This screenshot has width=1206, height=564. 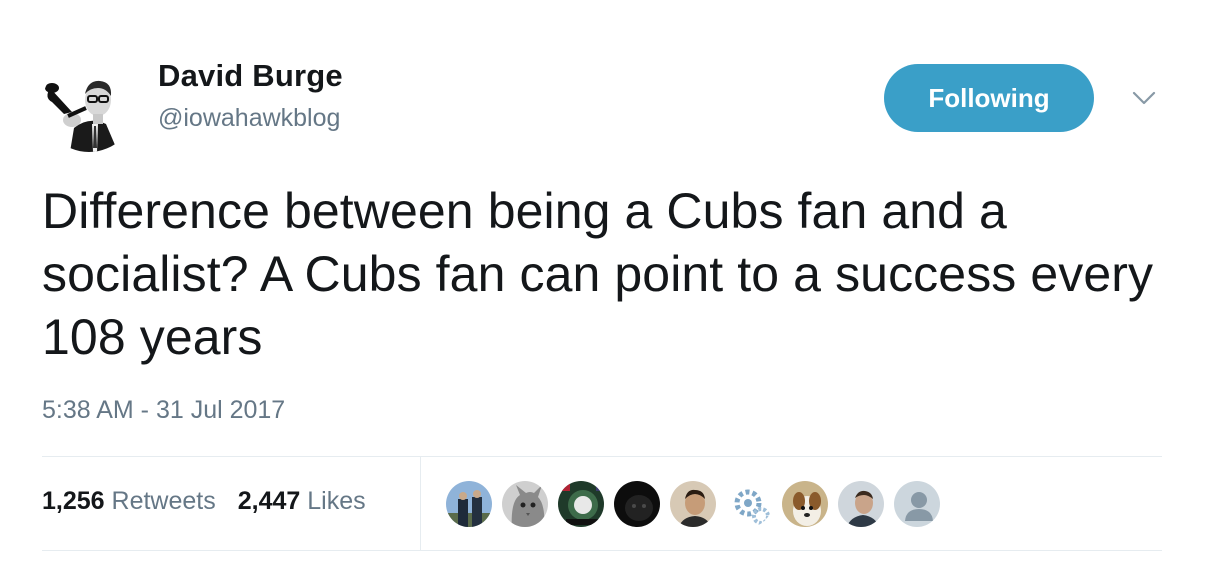 What do you see at coordinates (302, 501) in the screenshot?
I see `likes-stat: 2,447 Likes` at bounding box center [302, 501].